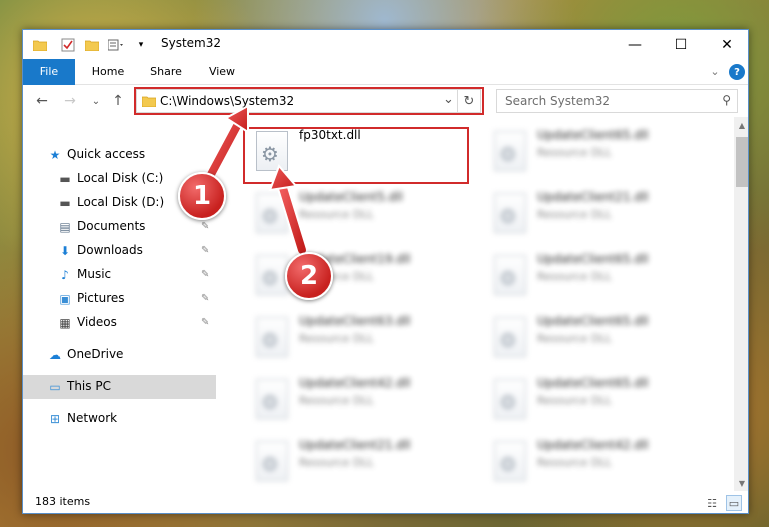  Describe the element at coordinates (202, 196) in the screenshot. I see `callout-1: 1` at that location.